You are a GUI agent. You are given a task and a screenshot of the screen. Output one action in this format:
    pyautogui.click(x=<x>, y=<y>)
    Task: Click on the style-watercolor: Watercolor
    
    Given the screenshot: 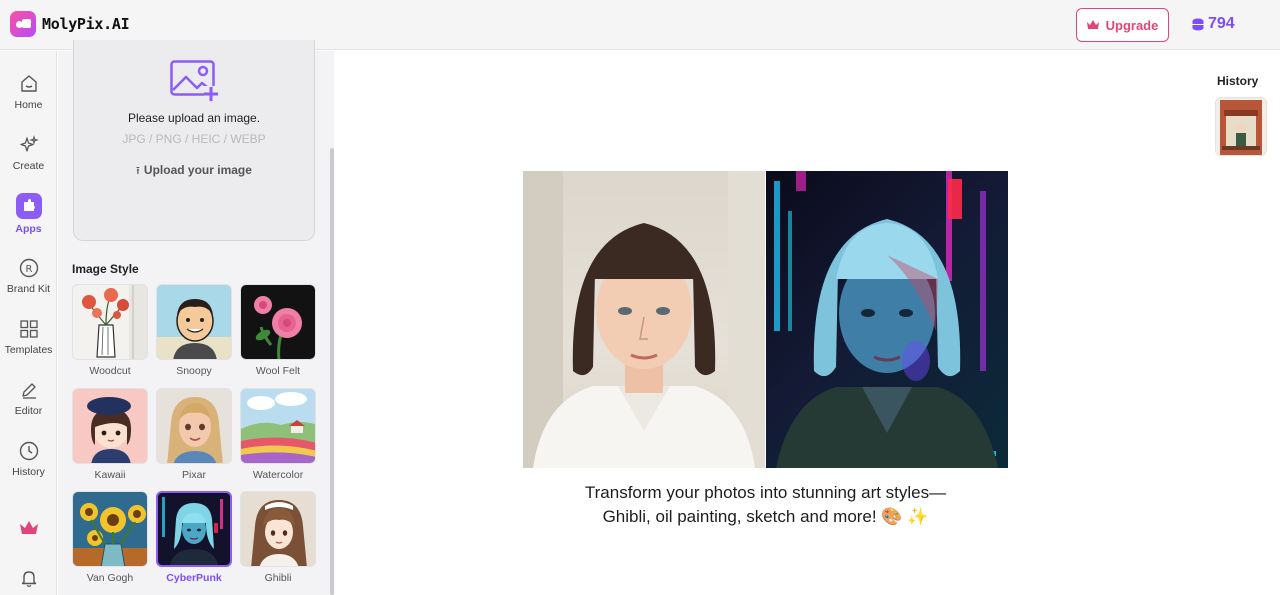 What is the action you would take?
    pyautogui.click(x=278, y=434)
    